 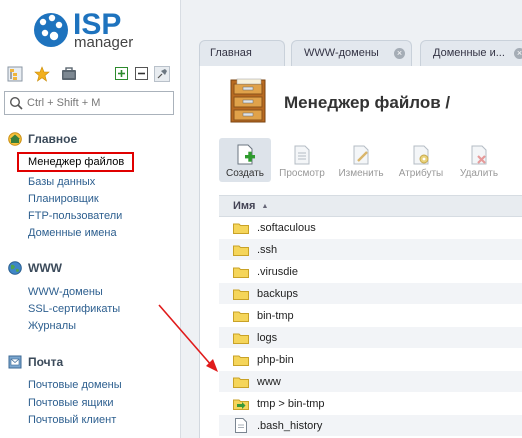 What do you see at coordinates (42, 74) in the screenshot?
I see `favorites-star-icon` at bounding box center [42, 74].